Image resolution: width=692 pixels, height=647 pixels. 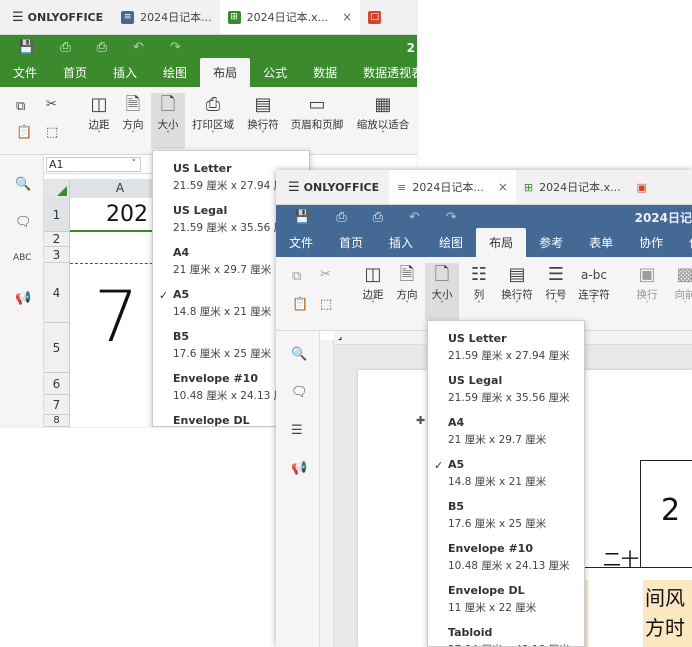 What do you see at coordinates (594, 287) in the screenshot?
I see `hyphenation-button: a-bc 连字符 ˅` at bounding box center [594, 287].